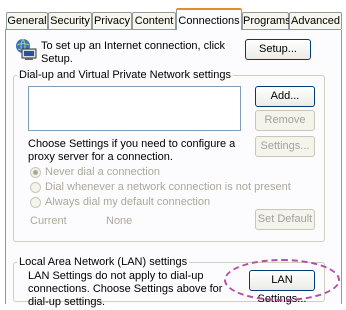 This screenshot has width=346, height=310. I want to click on never-dial-label: Never dial a connection, so click(102, 172).